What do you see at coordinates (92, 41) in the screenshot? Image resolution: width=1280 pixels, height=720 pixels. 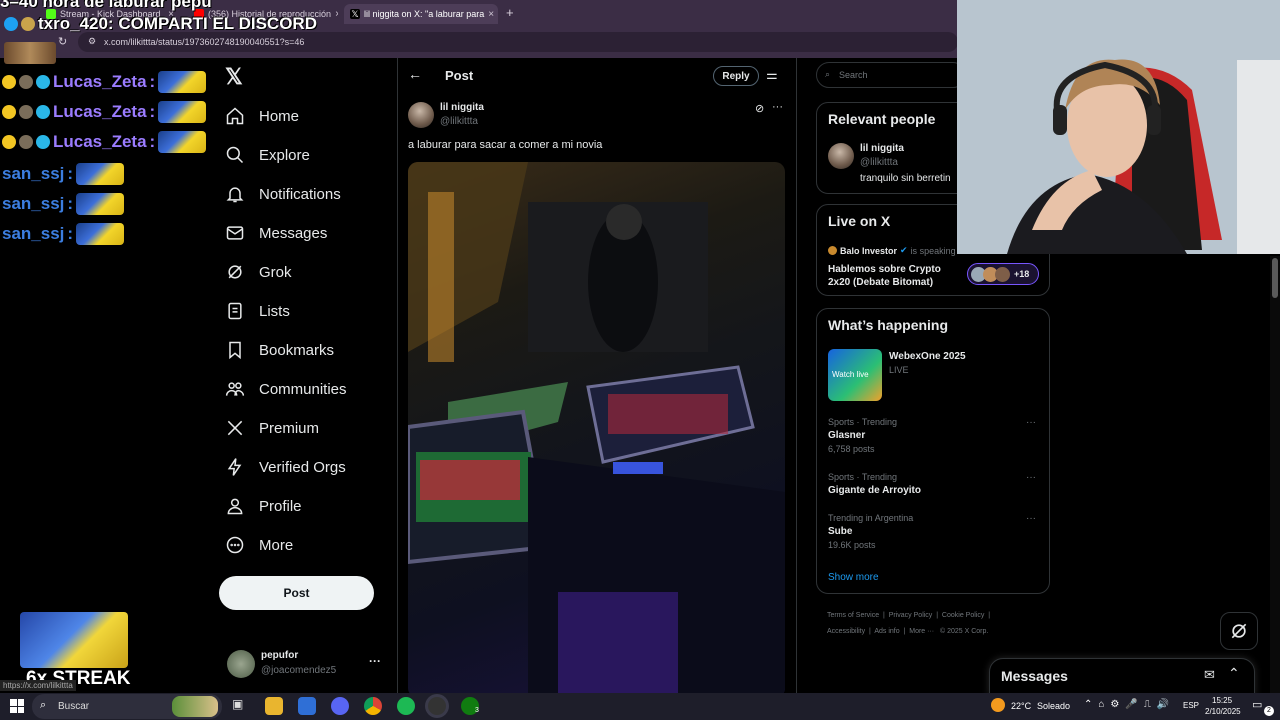 I see `site-info-icon: ⚙` at bounding box center [92, 41].